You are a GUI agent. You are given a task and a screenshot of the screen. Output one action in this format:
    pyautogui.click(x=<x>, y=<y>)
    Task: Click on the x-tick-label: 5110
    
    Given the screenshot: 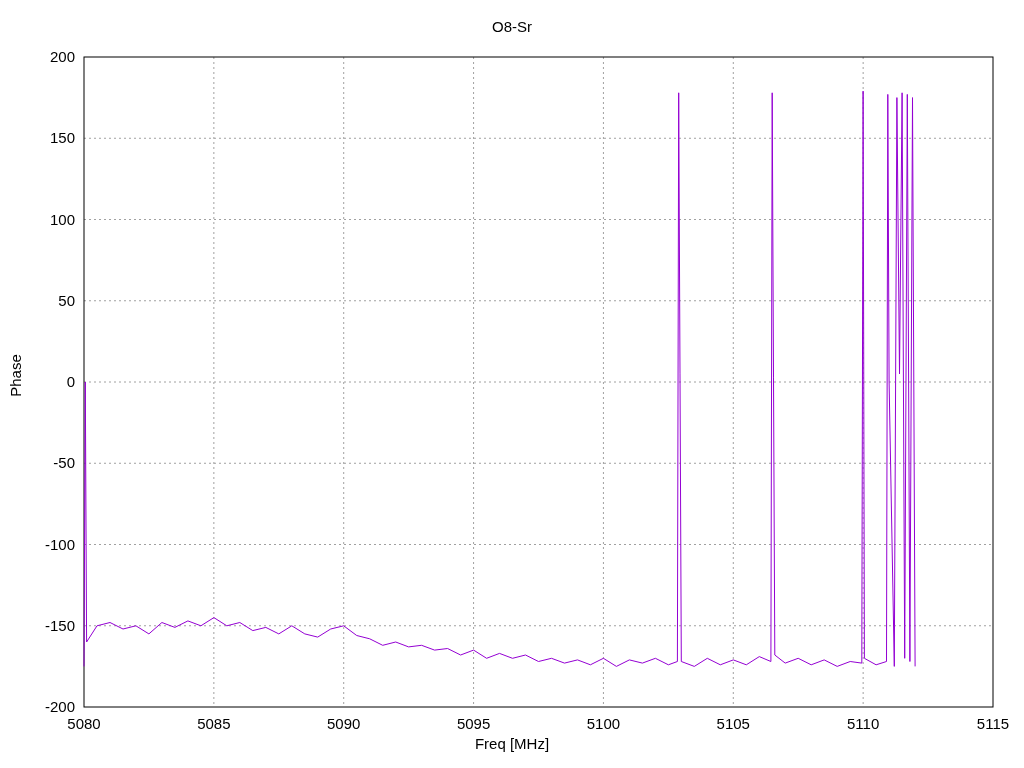 What is the action you would take?
    pyautogui.click(x=863, y=723)
    